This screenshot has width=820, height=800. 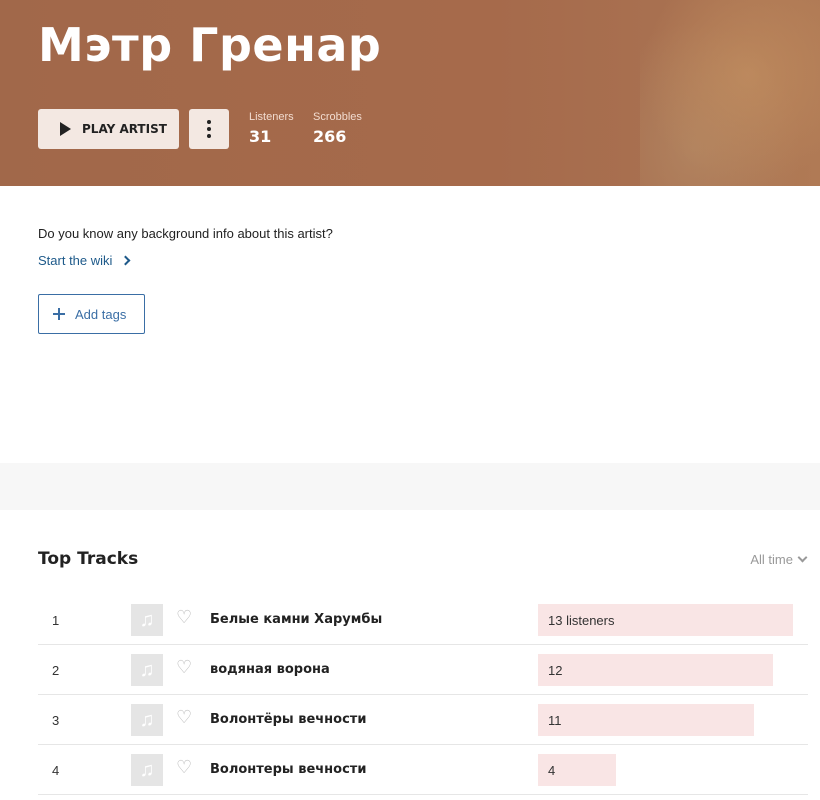 I want to click on track-listeners: 11, so click(x=555, y=720).